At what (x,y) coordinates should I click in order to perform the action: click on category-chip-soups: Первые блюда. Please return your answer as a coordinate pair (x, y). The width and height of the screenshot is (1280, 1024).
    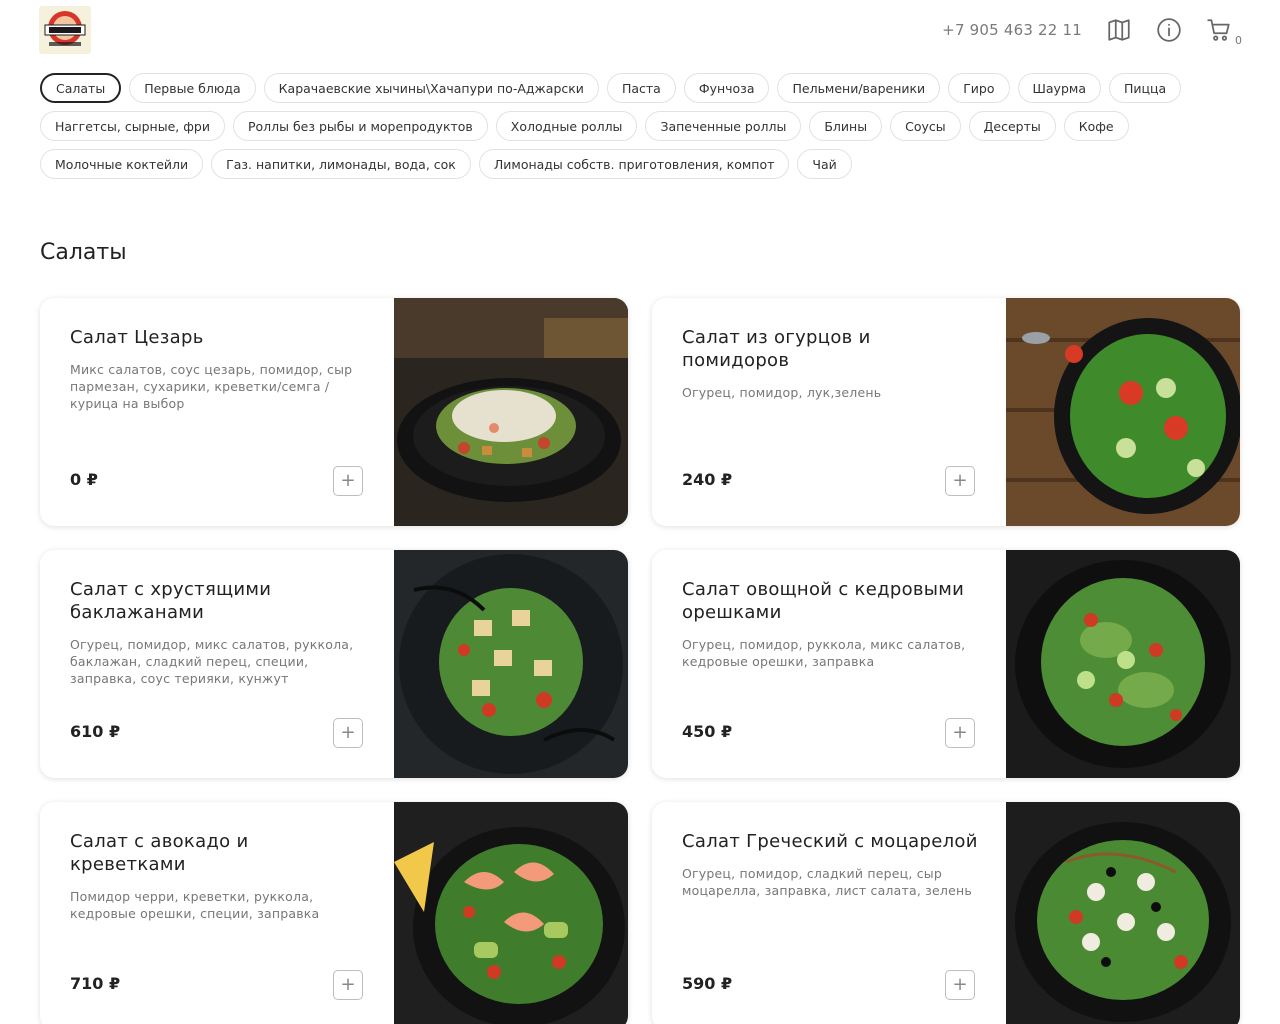
    Looking at the image, I should click on (192, 88).